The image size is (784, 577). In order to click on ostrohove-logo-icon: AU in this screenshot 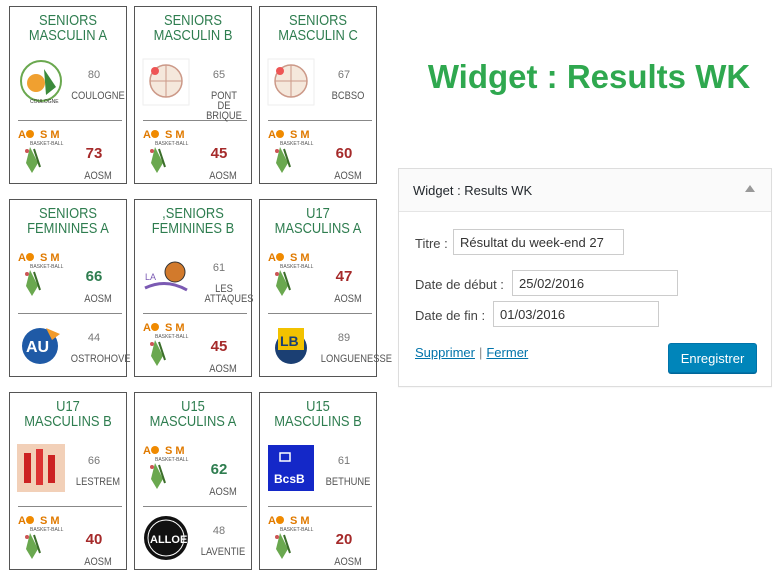, I will do `click(41, 345)`.